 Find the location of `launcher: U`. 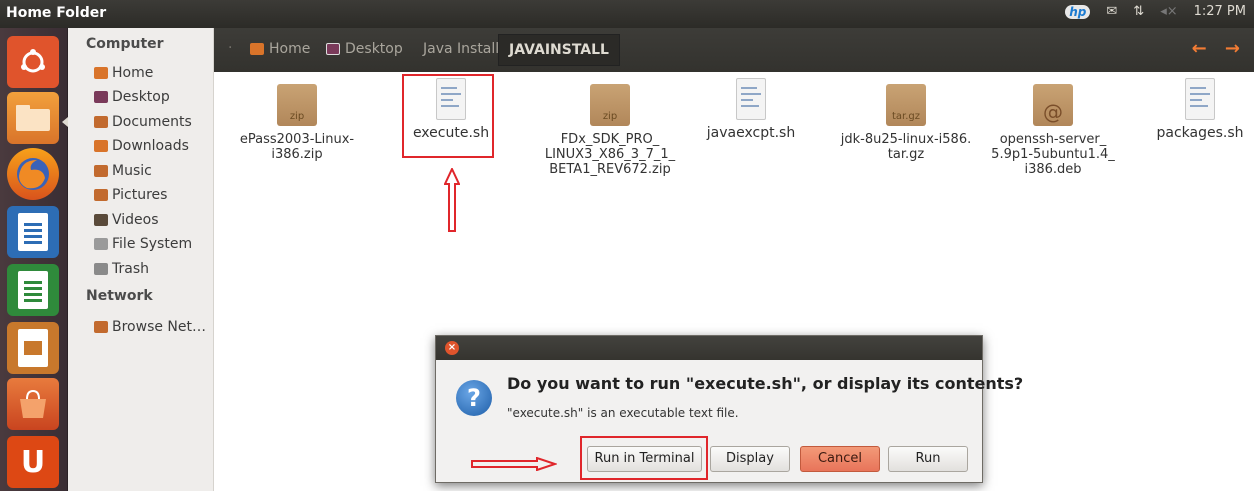

launcher: U is located at coordinates (34, 259).